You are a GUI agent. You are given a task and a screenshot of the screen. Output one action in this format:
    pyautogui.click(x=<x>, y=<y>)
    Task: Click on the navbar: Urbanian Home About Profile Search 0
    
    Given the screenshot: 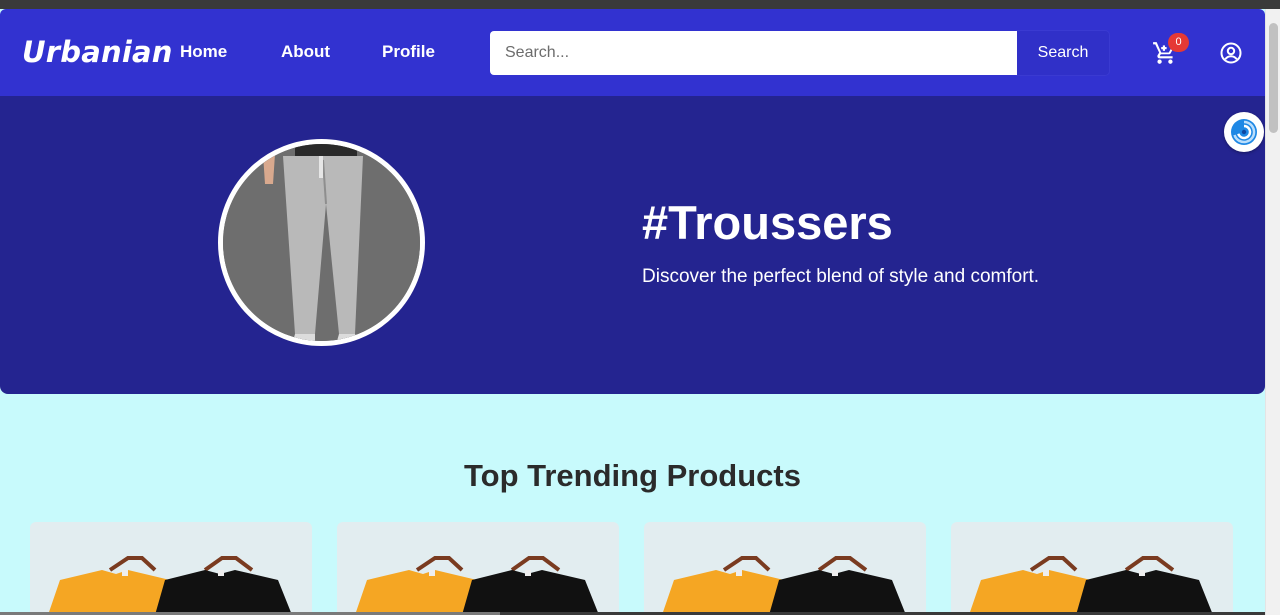 What is the action you would take?
    pyautogui.click(x=632, y=52)
    